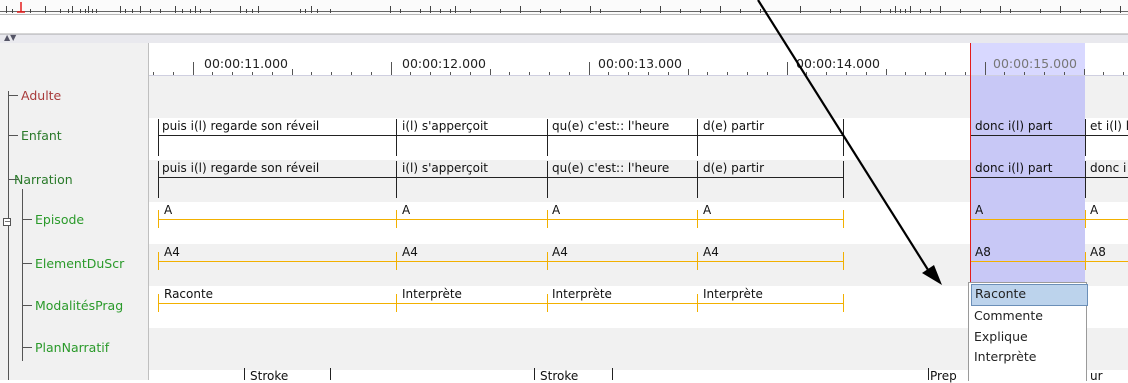 Image resolution: width=1128 pixels, height=383 pixels. I want to click on episode-boundary, so click(697, 219).